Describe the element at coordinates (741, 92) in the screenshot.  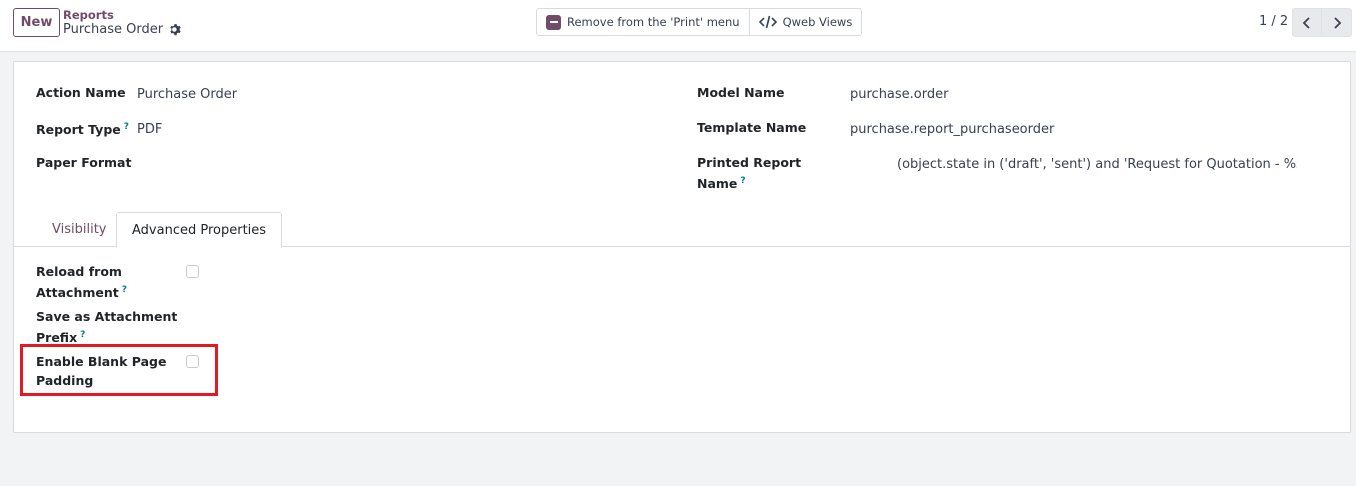
I see `model-name-label: Model Name` at that location.